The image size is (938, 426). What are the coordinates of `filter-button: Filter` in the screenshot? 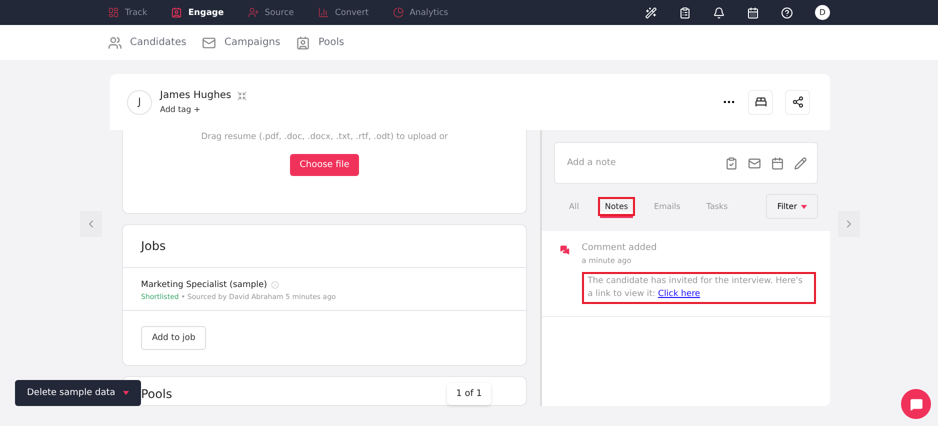 It's located at (792, 206).